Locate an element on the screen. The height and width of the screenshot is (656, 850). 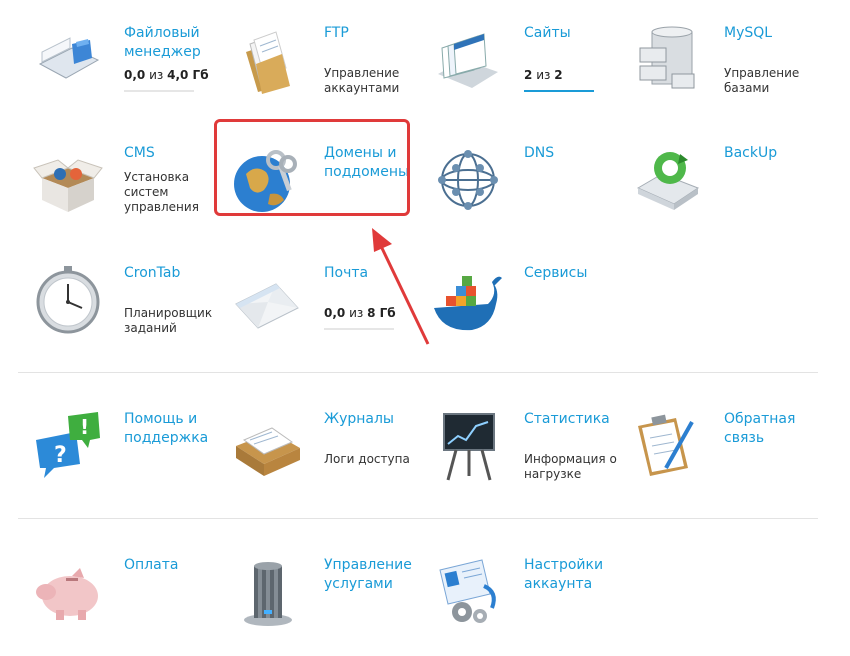
speech-bubbles-icon: ? ! is located at coordinates (68, 446).